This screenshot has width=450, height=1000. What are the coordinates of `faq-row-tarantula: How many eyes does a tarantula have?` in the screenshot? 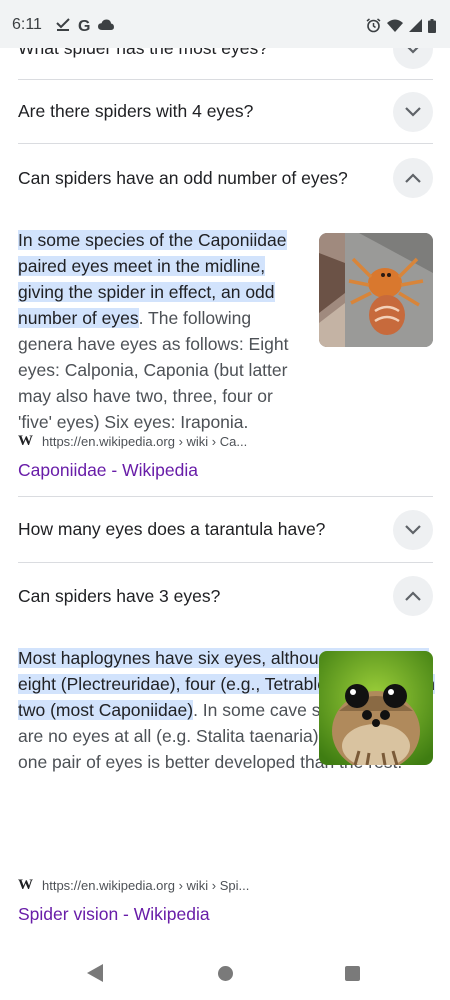 It's located at (225, 530).